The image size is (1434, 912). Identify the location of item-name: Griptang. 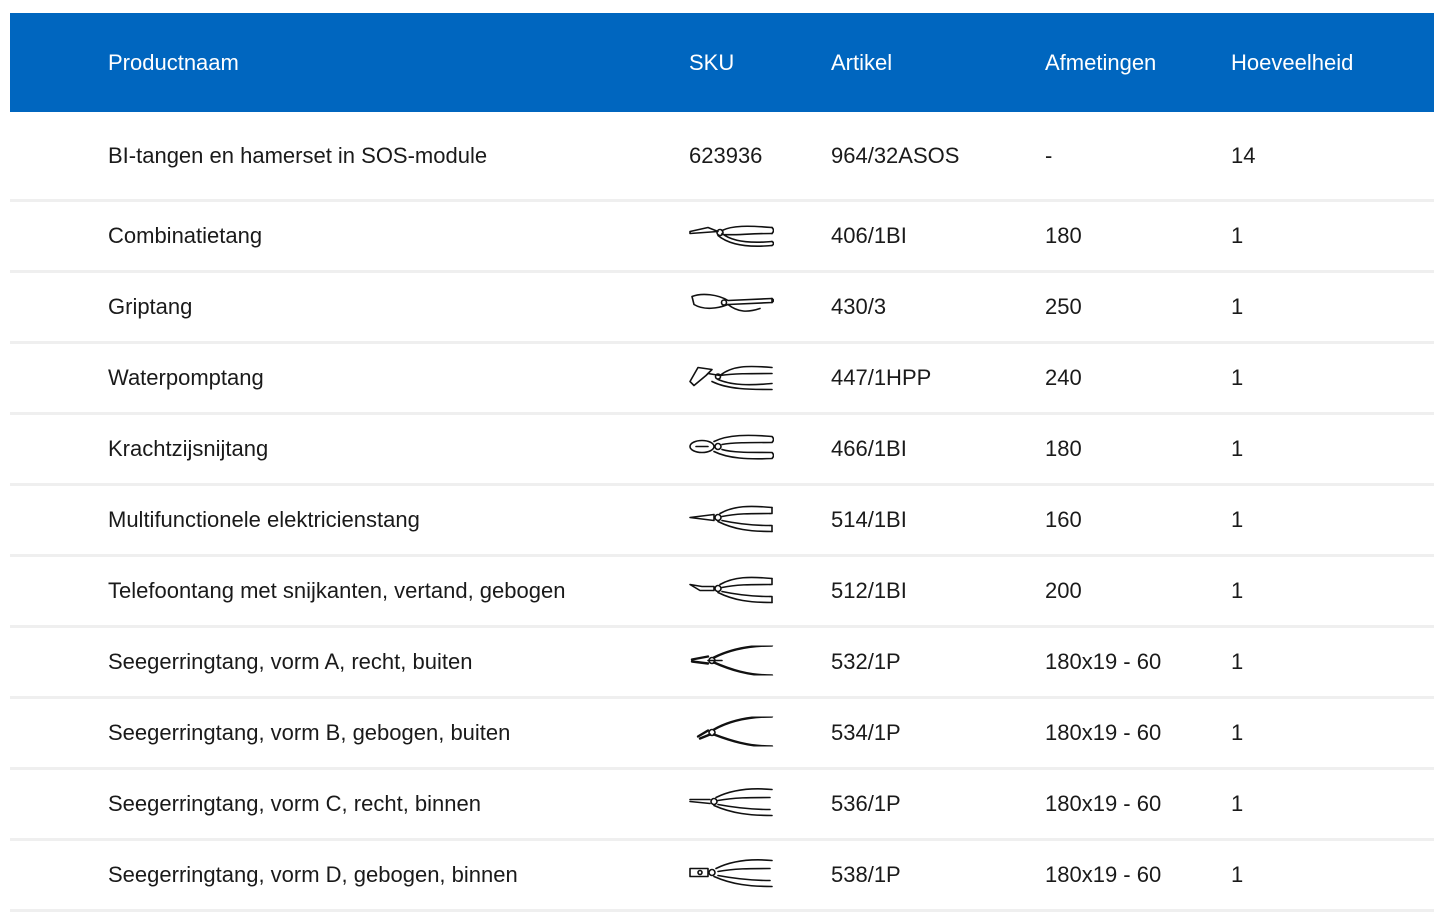
(150, 306).